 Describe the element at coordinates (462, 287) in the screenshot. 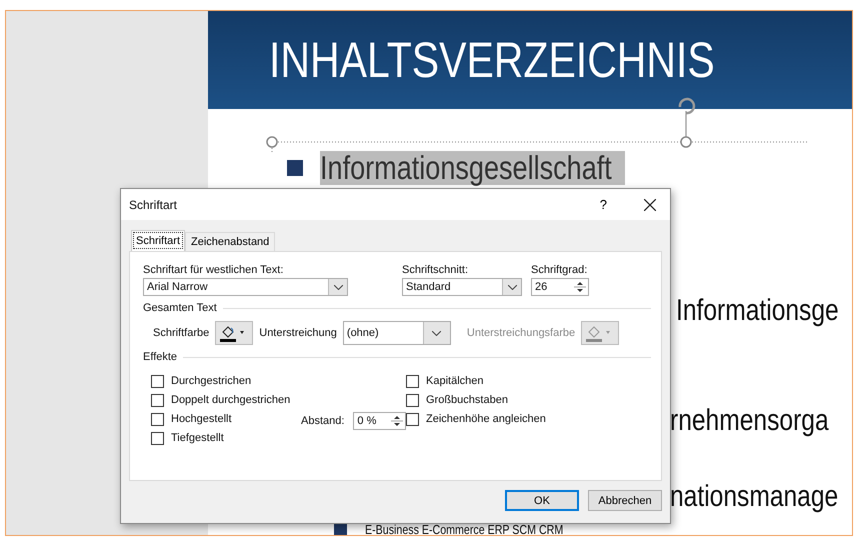

I see `style-dropdown: Standard` at that location.